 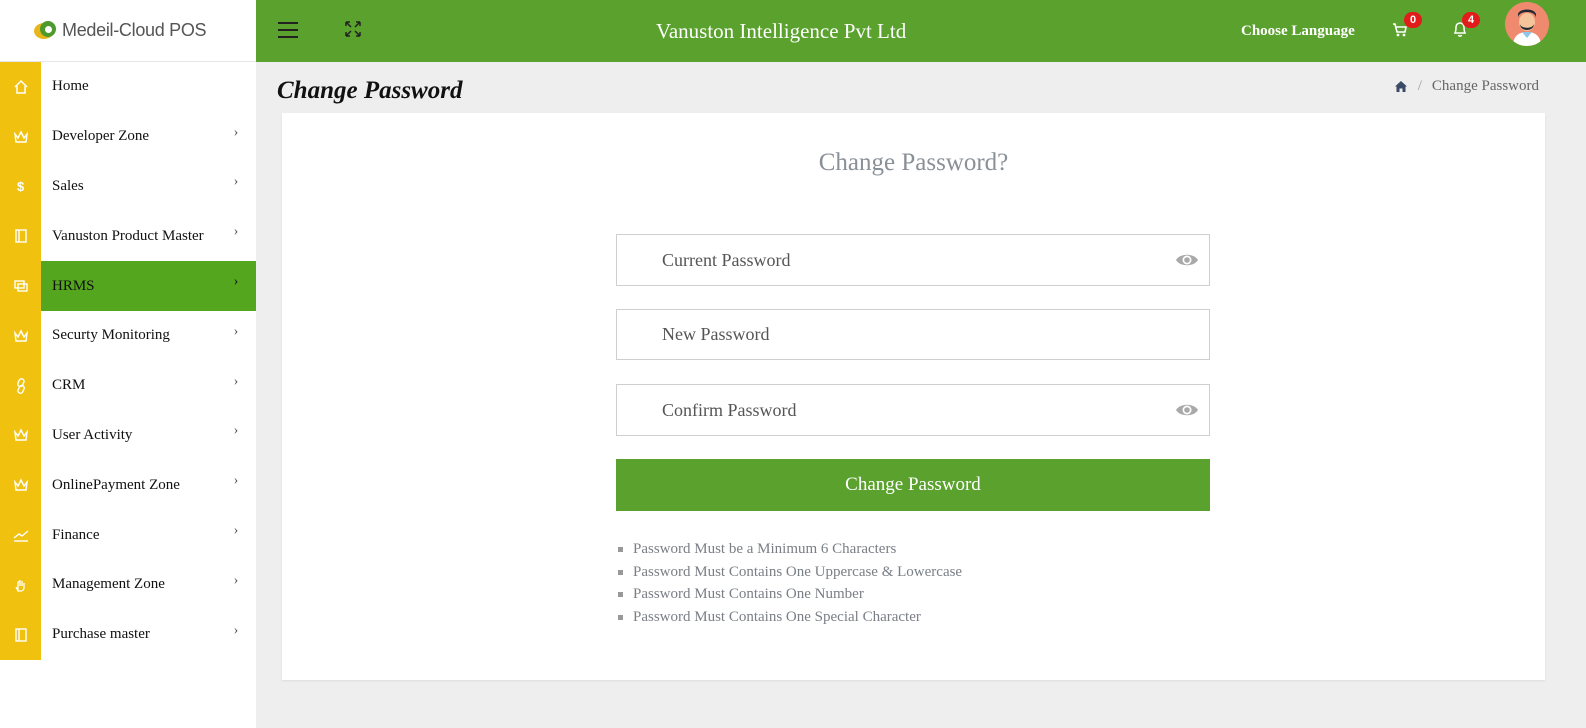 I want to click on choose-language-button: Choose Language, so click(x=1298, y=31).